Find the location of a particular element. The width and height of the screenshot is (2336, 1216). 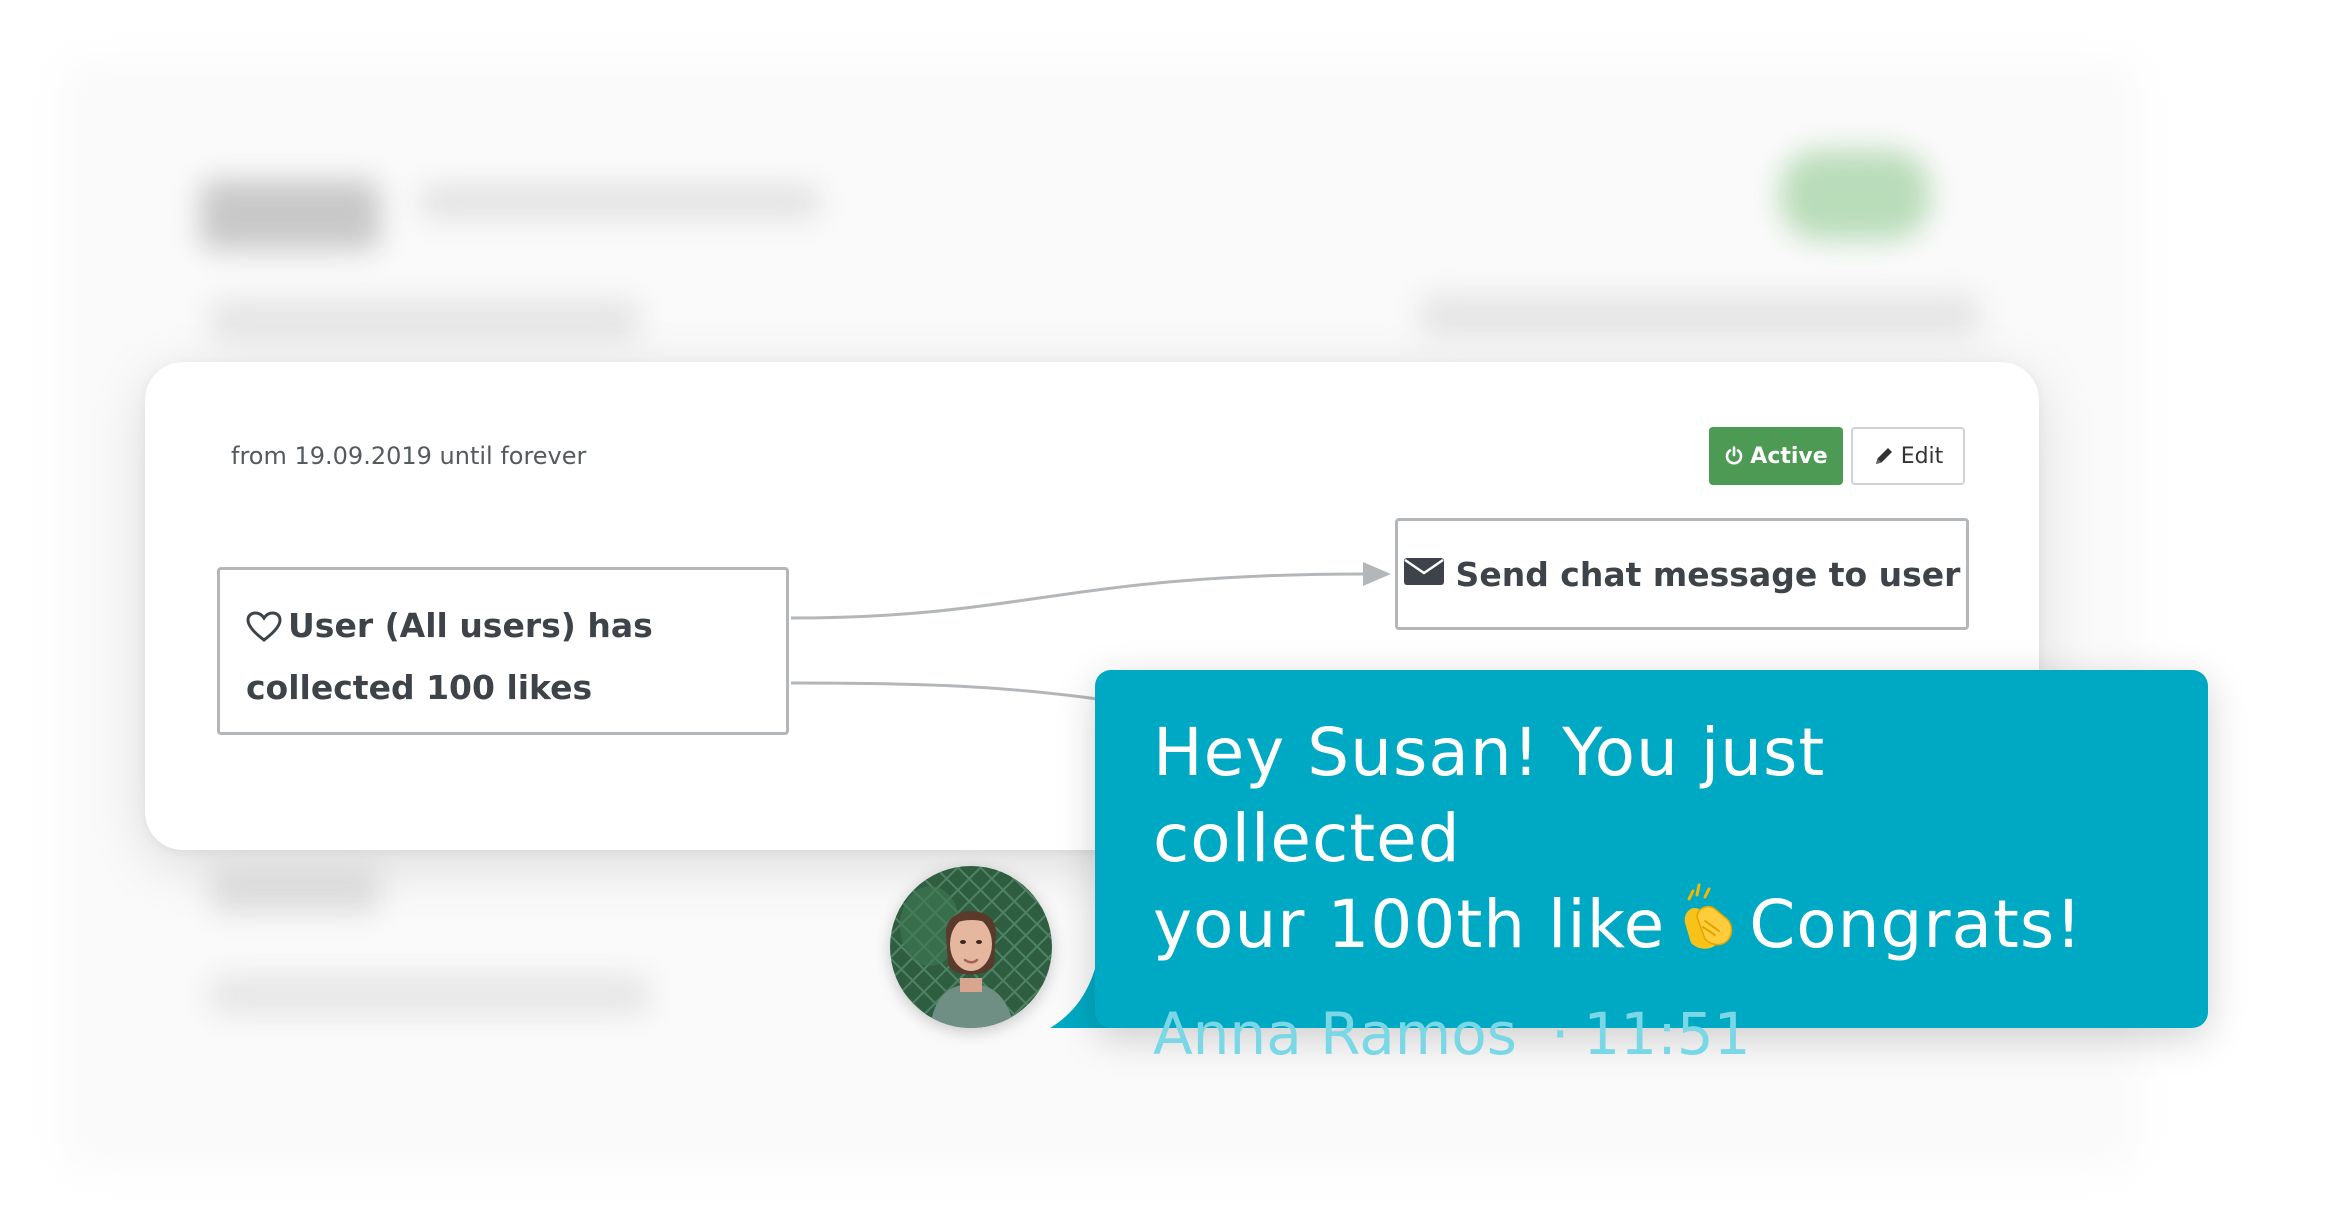

envelope-icon is located at coordinates (1423, 574).